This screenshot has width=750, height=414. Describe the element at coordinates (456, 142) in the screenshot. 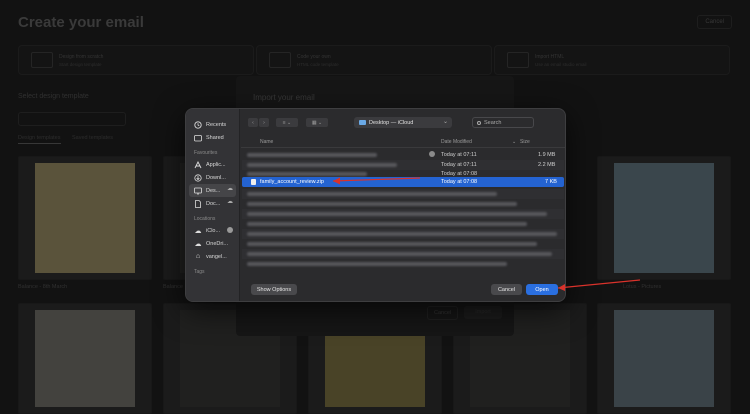

I see `column-date-modified: Date Modified` at that location.